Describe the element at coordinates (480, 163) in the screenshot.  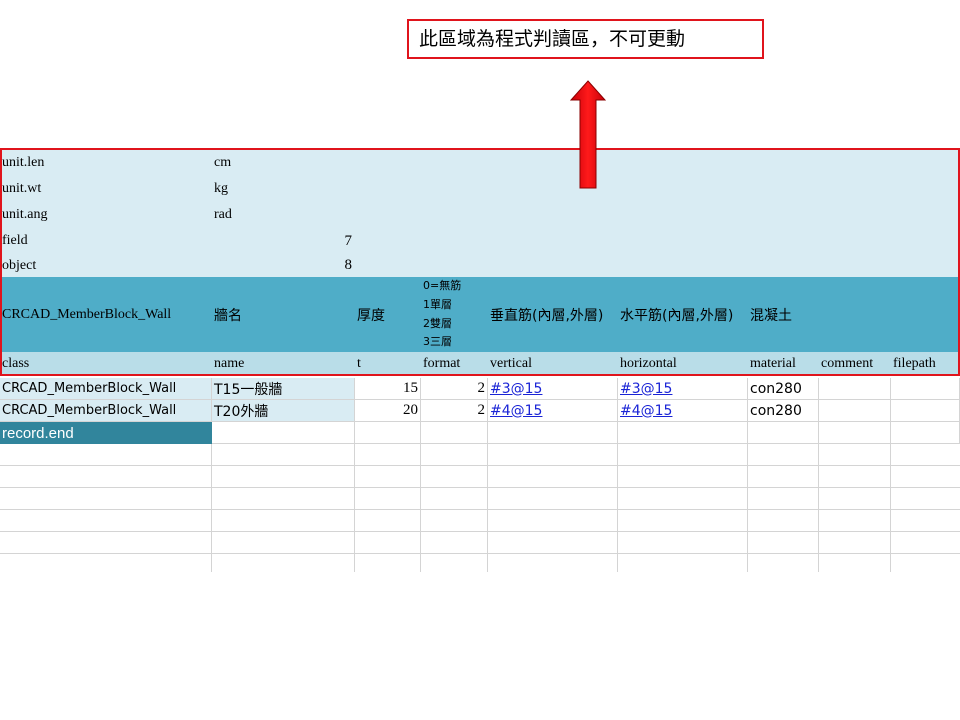
I see `meta-row-unit-len: unit.len cm` at that location.